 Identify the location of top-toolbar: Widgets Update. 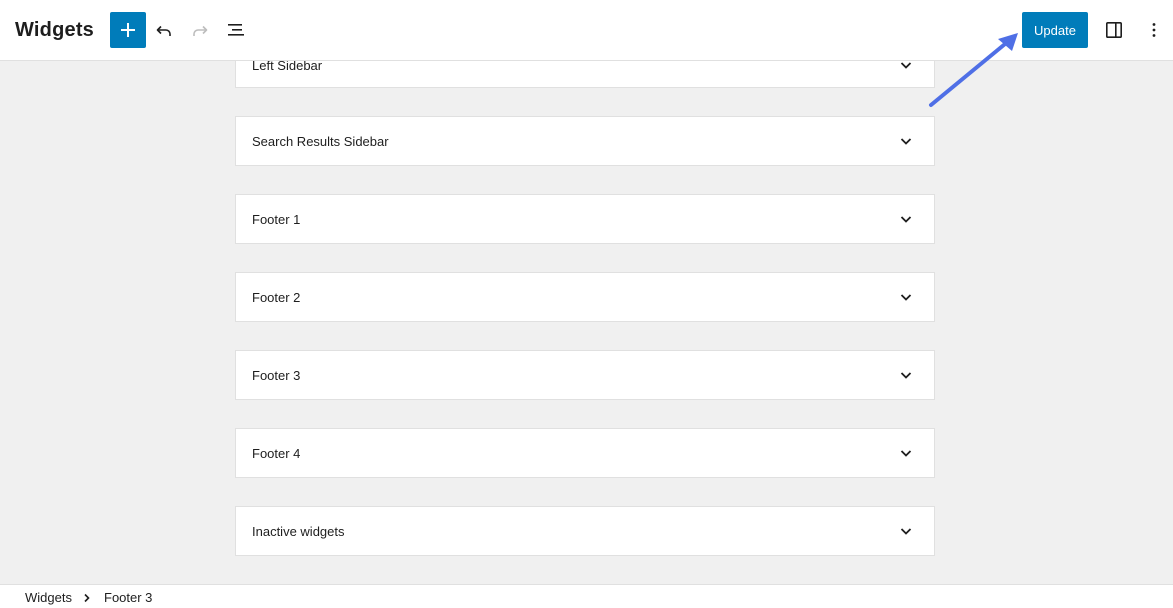
(586, 30).